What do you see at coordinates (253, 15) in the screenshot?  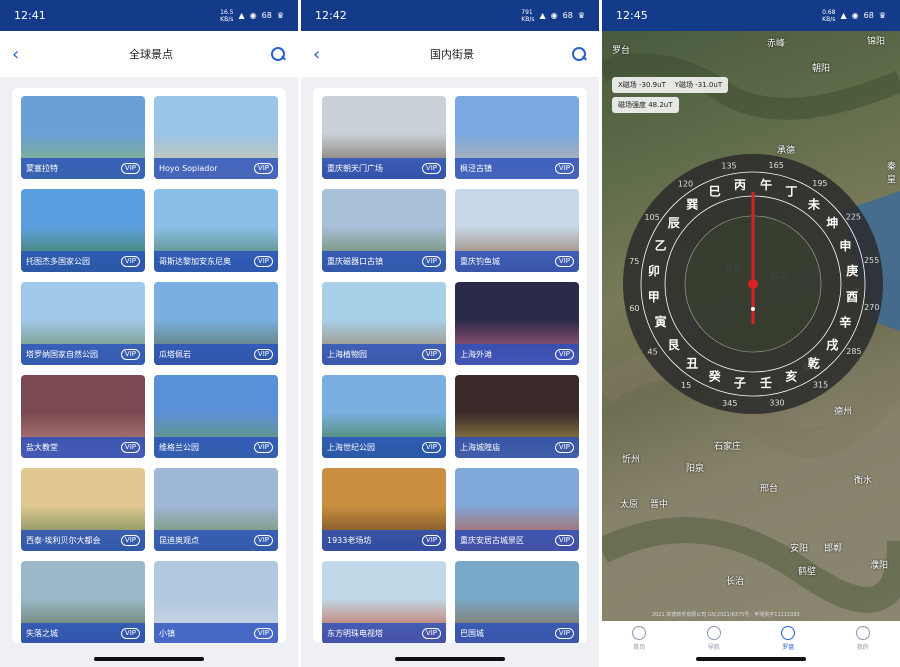 I see `wifi-icon: ◉` at bounding box center [253, 15].